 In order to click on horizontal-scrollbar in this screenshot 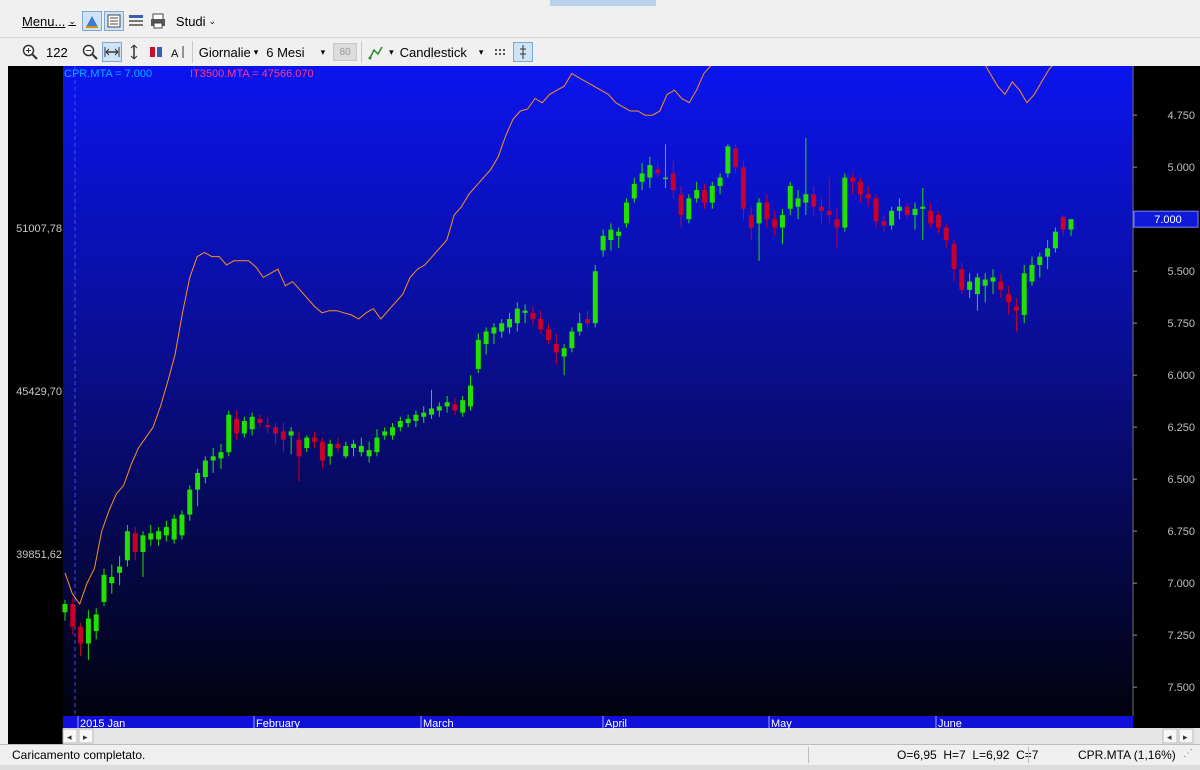, I will do `click(631, 736)`.